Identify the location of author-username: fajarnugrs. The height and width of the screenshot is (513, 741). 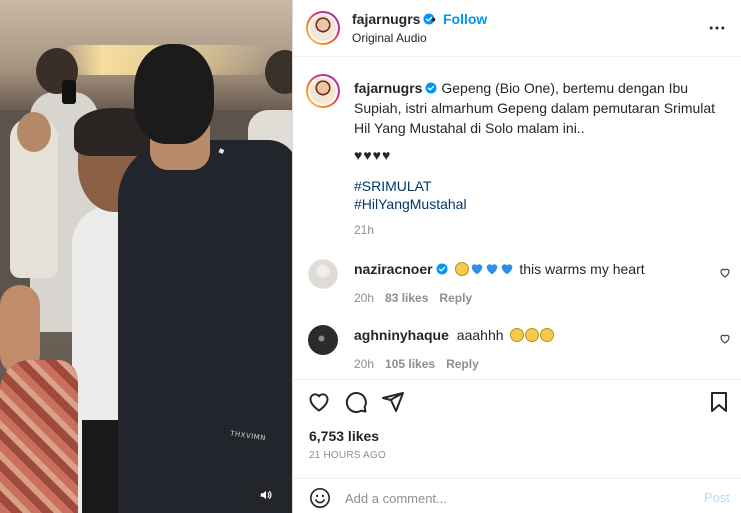
(386, 19).